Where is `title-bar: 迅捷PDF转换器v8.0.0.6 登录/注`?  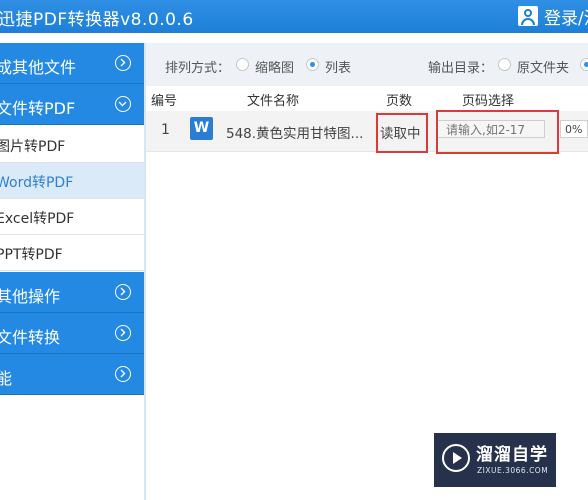
title-bar: 迅捷PDF转换器v8.0.0.6 登录/注 is located at coordinates (294, 16).